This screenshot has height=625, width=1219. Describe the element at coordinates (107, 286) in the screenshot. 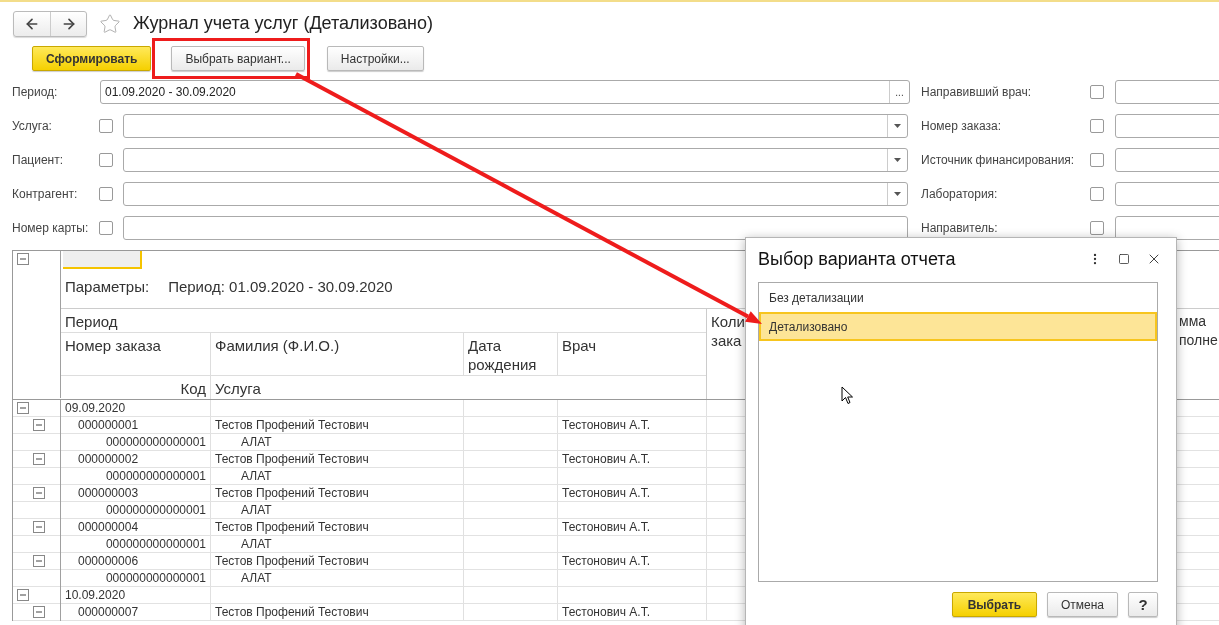

I see `parameters-label: Параметры:` at that location.